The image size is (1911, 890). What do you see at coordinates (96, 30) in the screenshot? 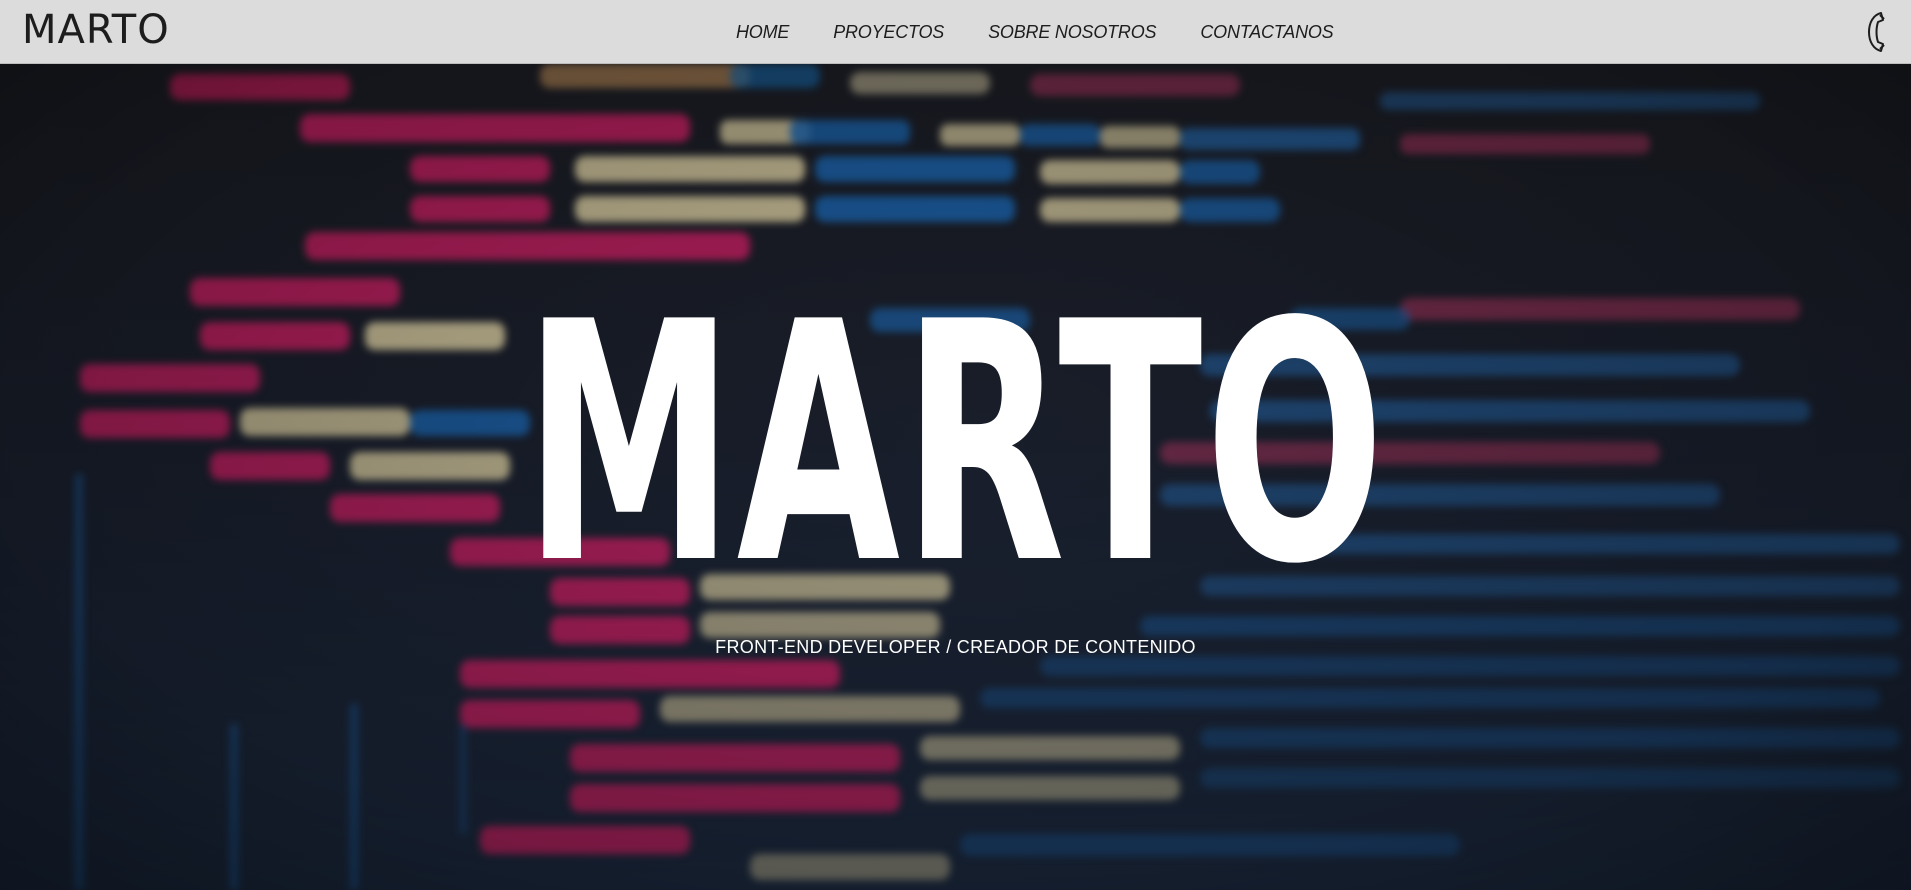
I see `brand-logo: MARTO` at bounding box center [96, 30].